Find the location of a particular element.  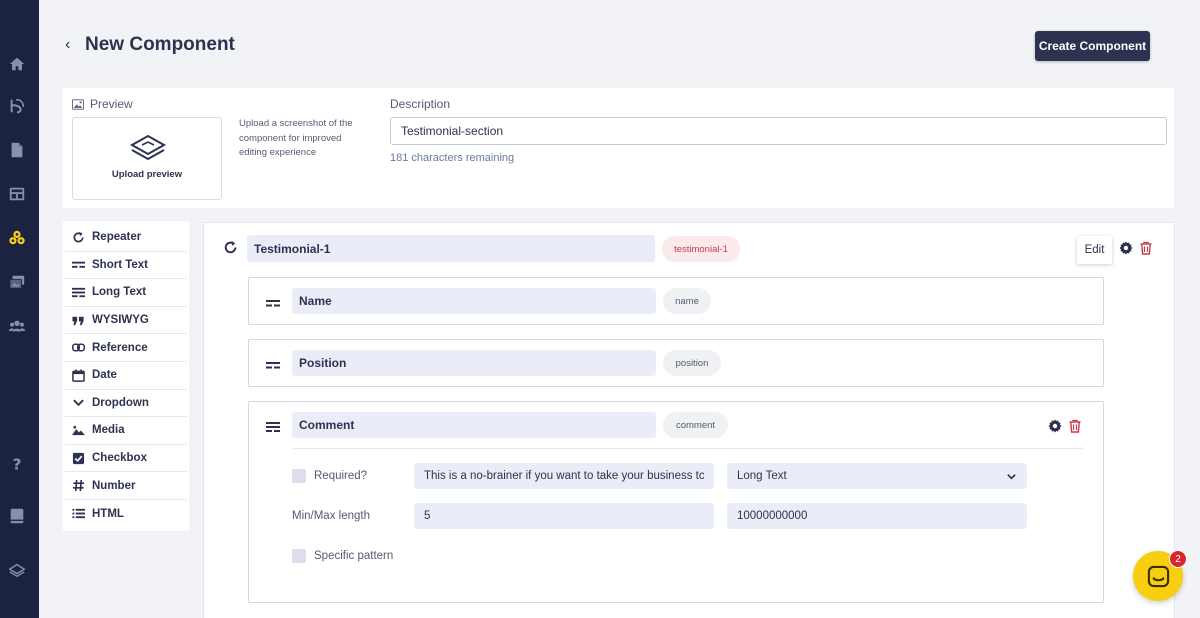

upload-preview-dropzone: Upload preview is located at coordinates (147, 158).